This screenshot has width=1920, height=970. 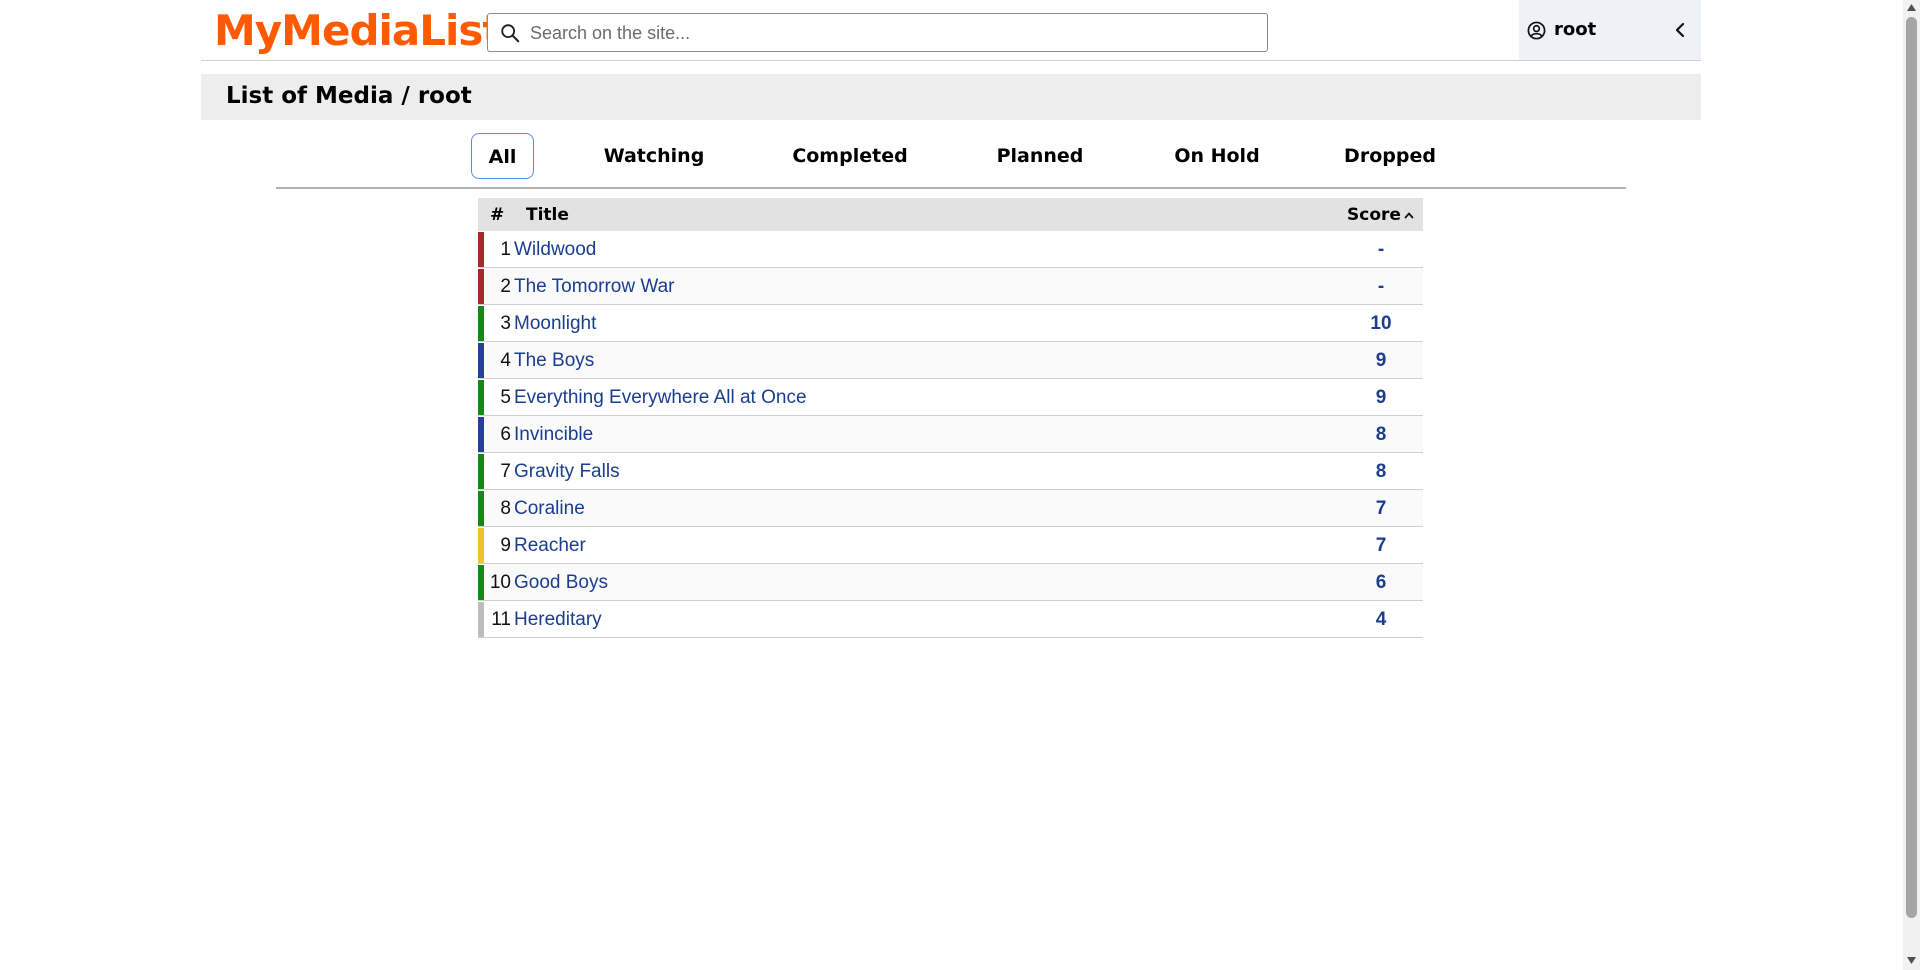 I want to click on row-number: 5, so click(x=505, y=397).